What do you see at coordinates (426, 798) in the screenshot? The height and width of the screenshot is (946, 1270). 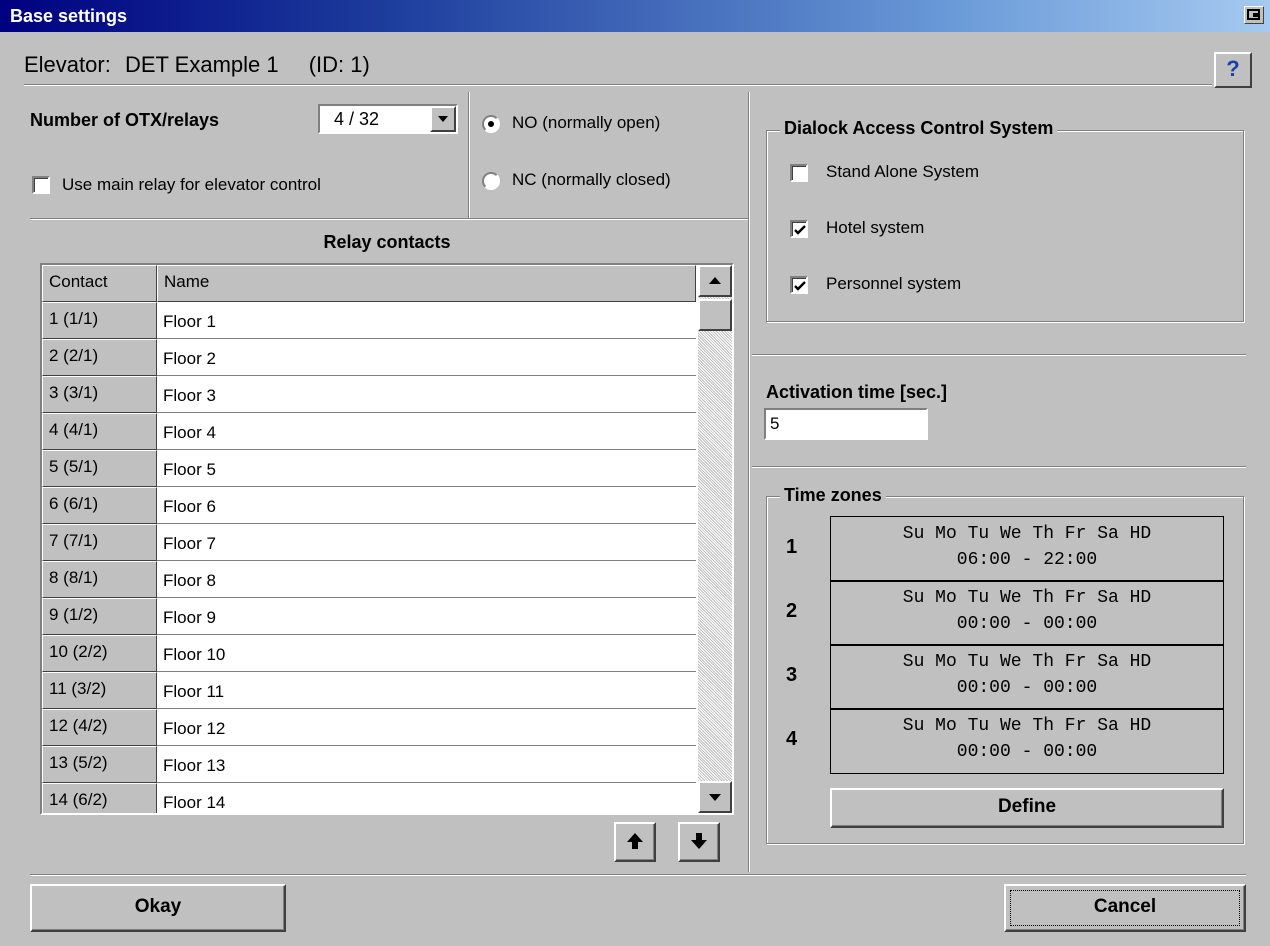 I see `name-cell: Floor 14` at bounding box center [426, 798].